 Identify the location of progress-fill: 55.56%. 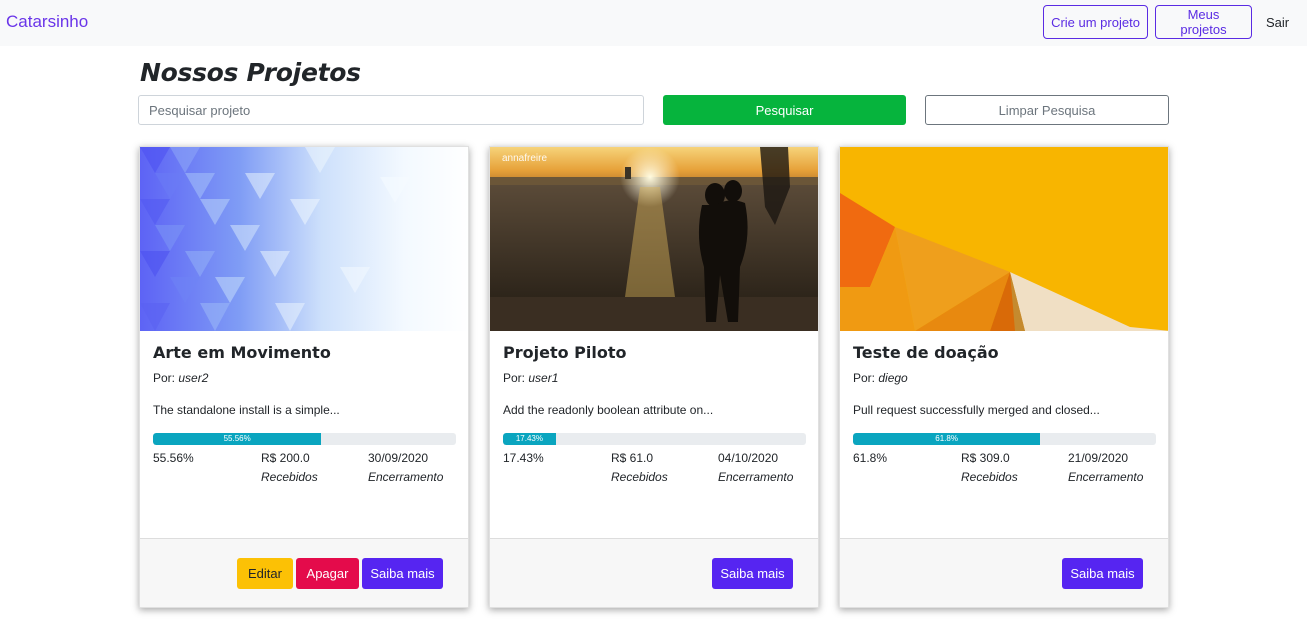
(237, 439).